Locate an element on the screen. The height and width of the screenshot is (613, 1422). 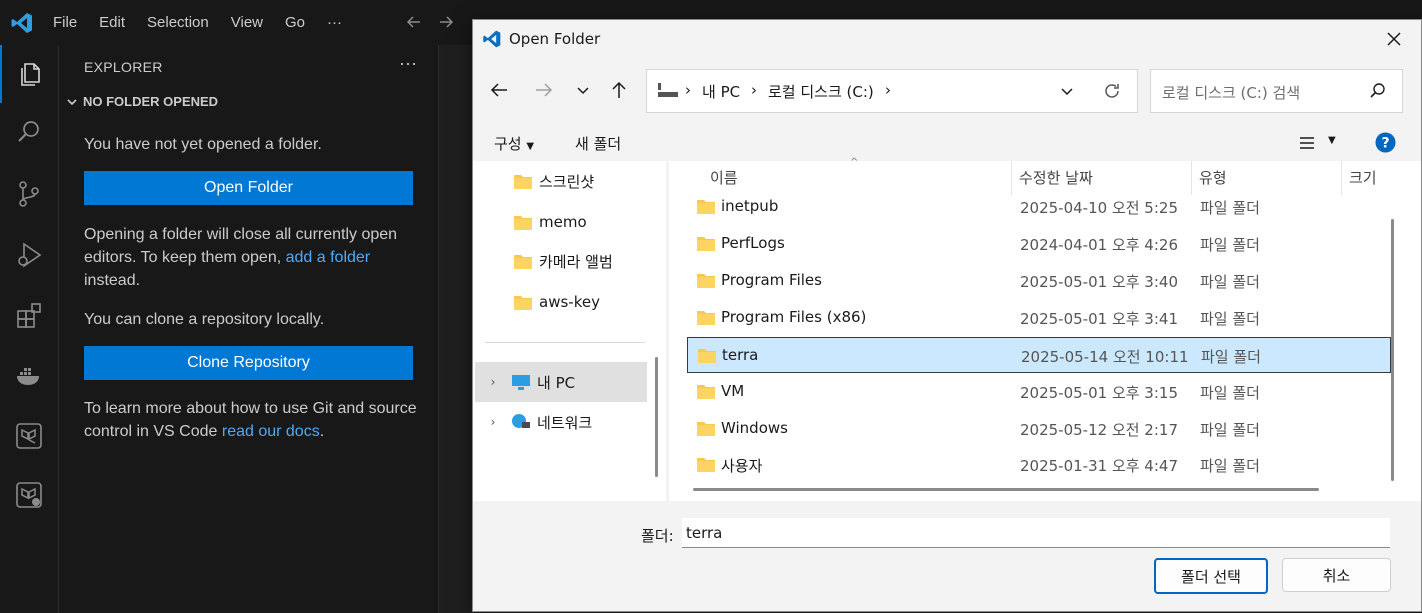
menu-more: ··· is located at coordinates (334, 22).